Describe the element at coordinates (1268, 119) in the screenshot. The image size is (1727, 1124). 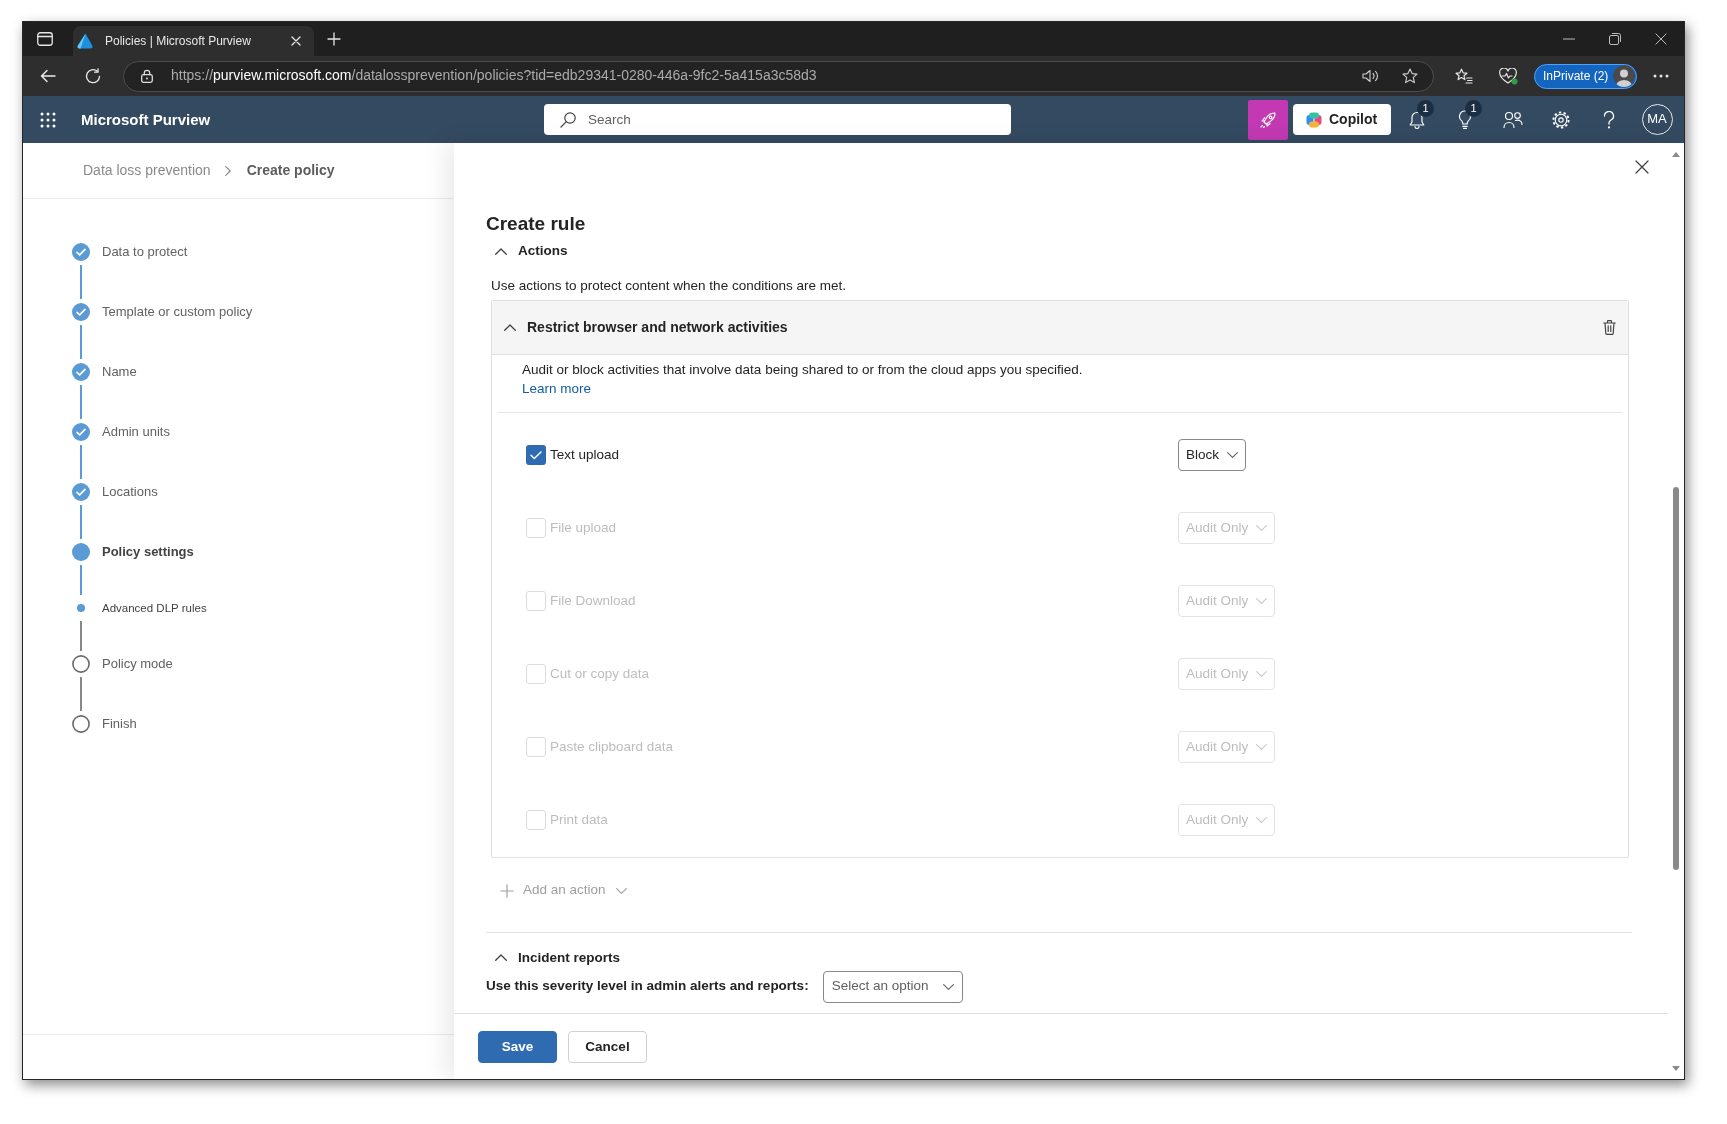
I see `rocket-icon` at that location.